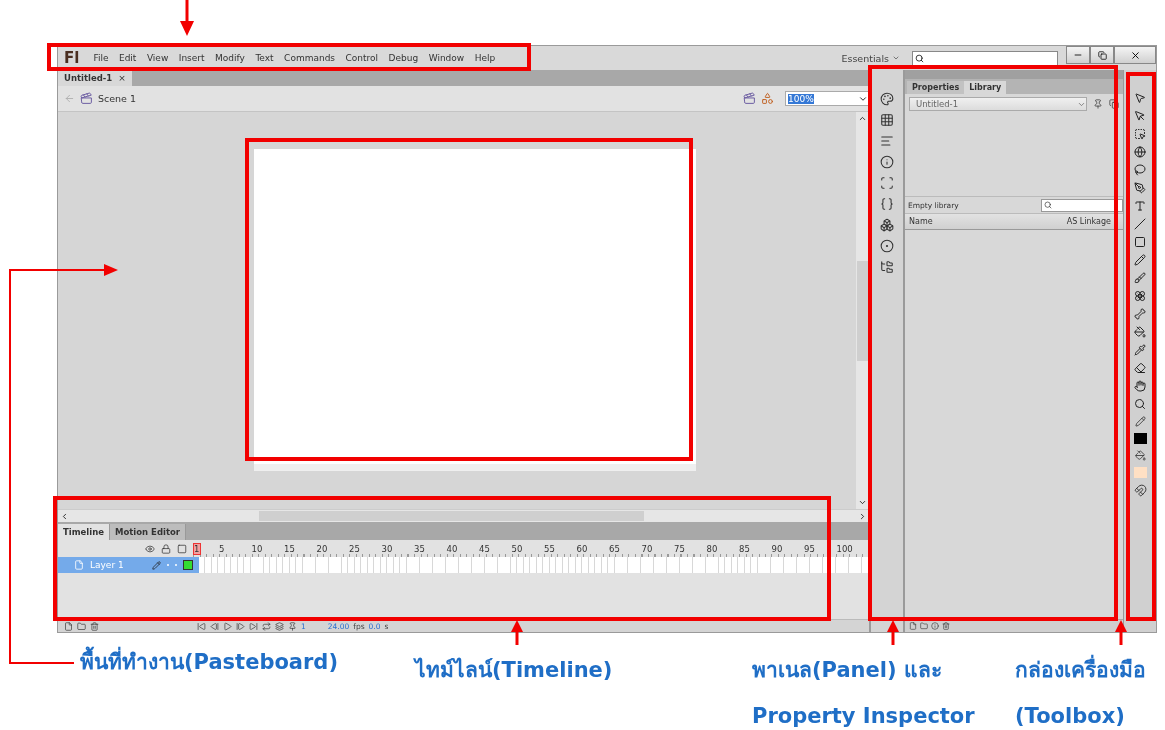 The height and width of the screenshot is (730, 1165). I want to click on loop-icon, so click(266, 626).